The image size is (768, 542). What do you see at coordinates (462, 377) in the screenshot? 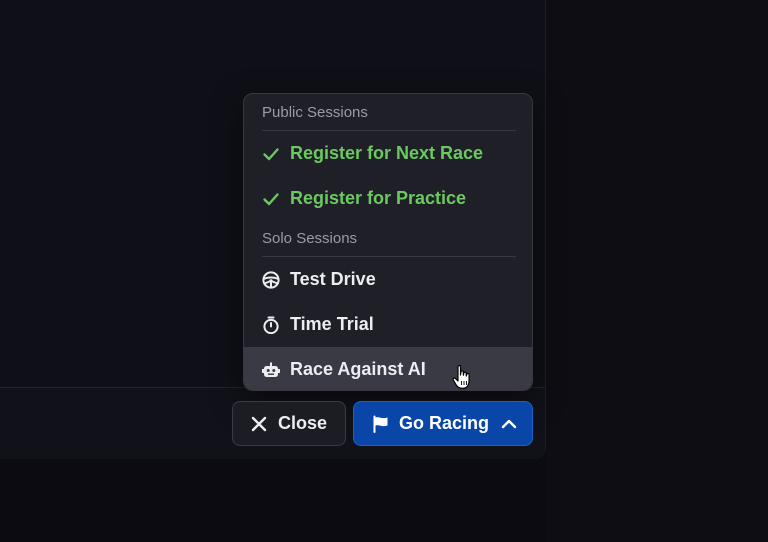
I see `hand-pointer-cursor-icon` at bounding box center [462, 377].